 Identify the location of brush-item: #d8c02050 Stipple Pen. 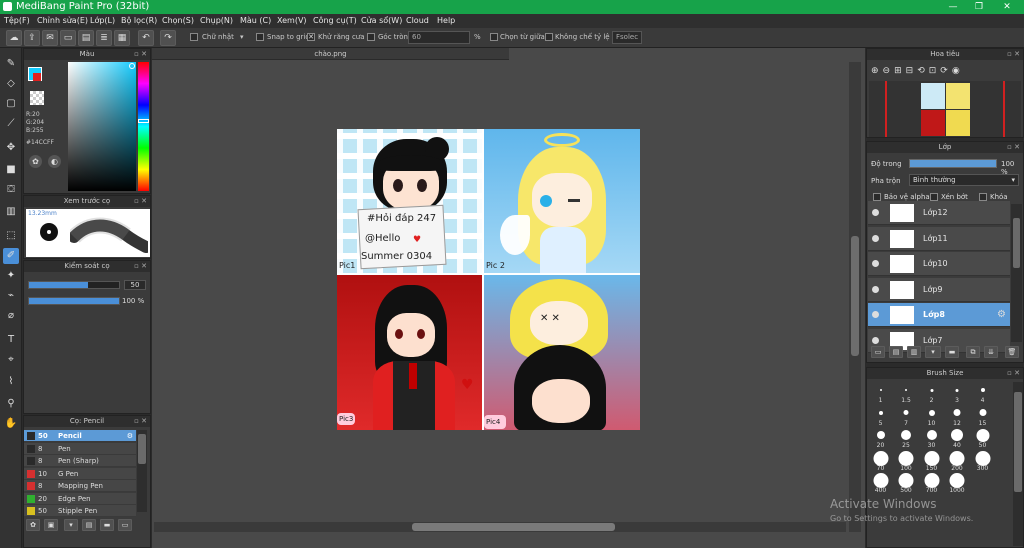
(80, 511).